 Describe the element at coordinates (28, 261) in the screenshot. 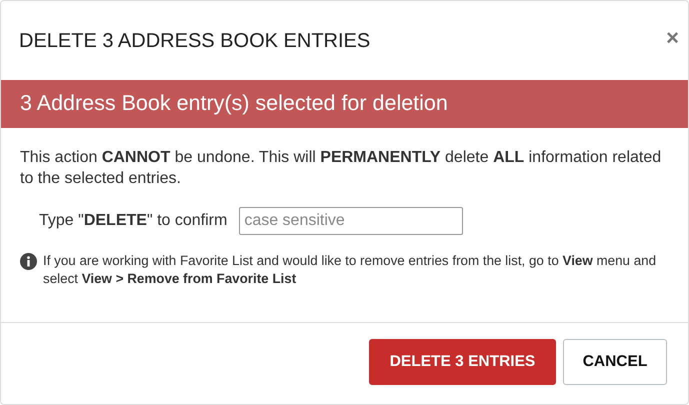

I see `info-icon` at that location.